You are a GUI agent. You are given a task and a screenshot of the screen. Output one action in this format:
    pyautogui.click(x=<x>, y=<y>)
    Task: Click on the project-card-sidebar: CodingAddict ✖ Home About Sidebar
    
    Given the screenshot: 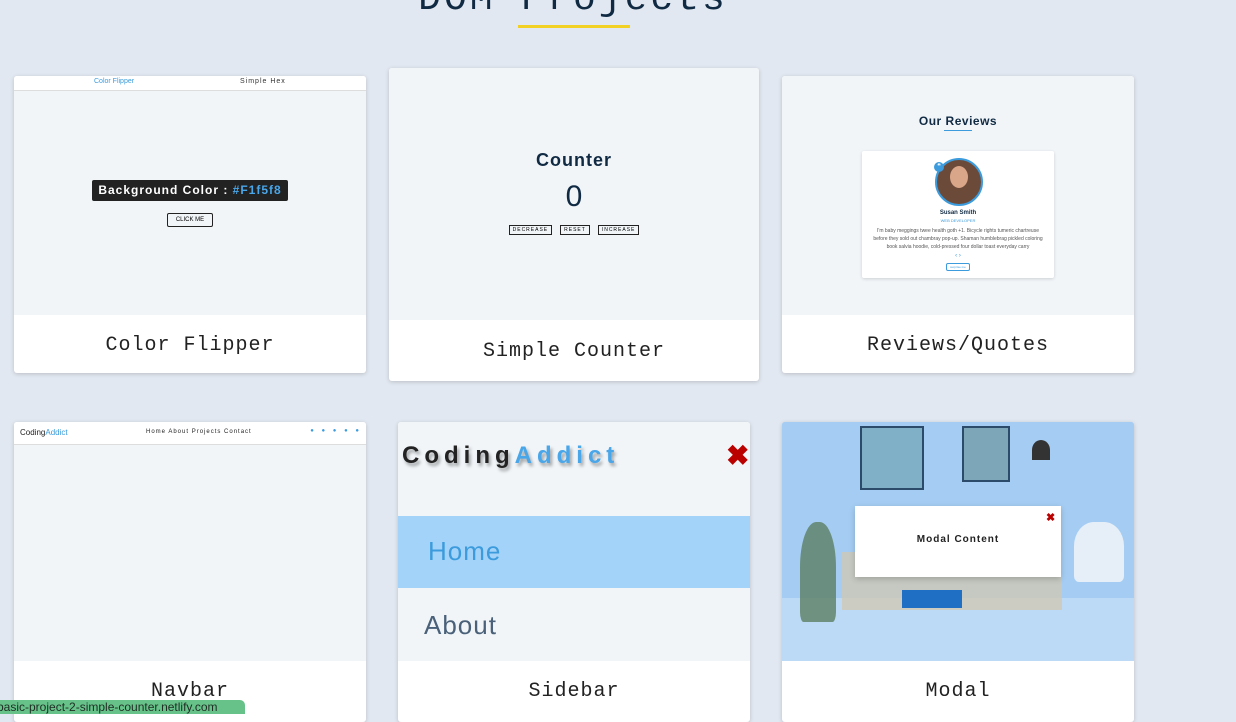 What is the action you would take?
    pyautogui.click(x=574, y=572)
    